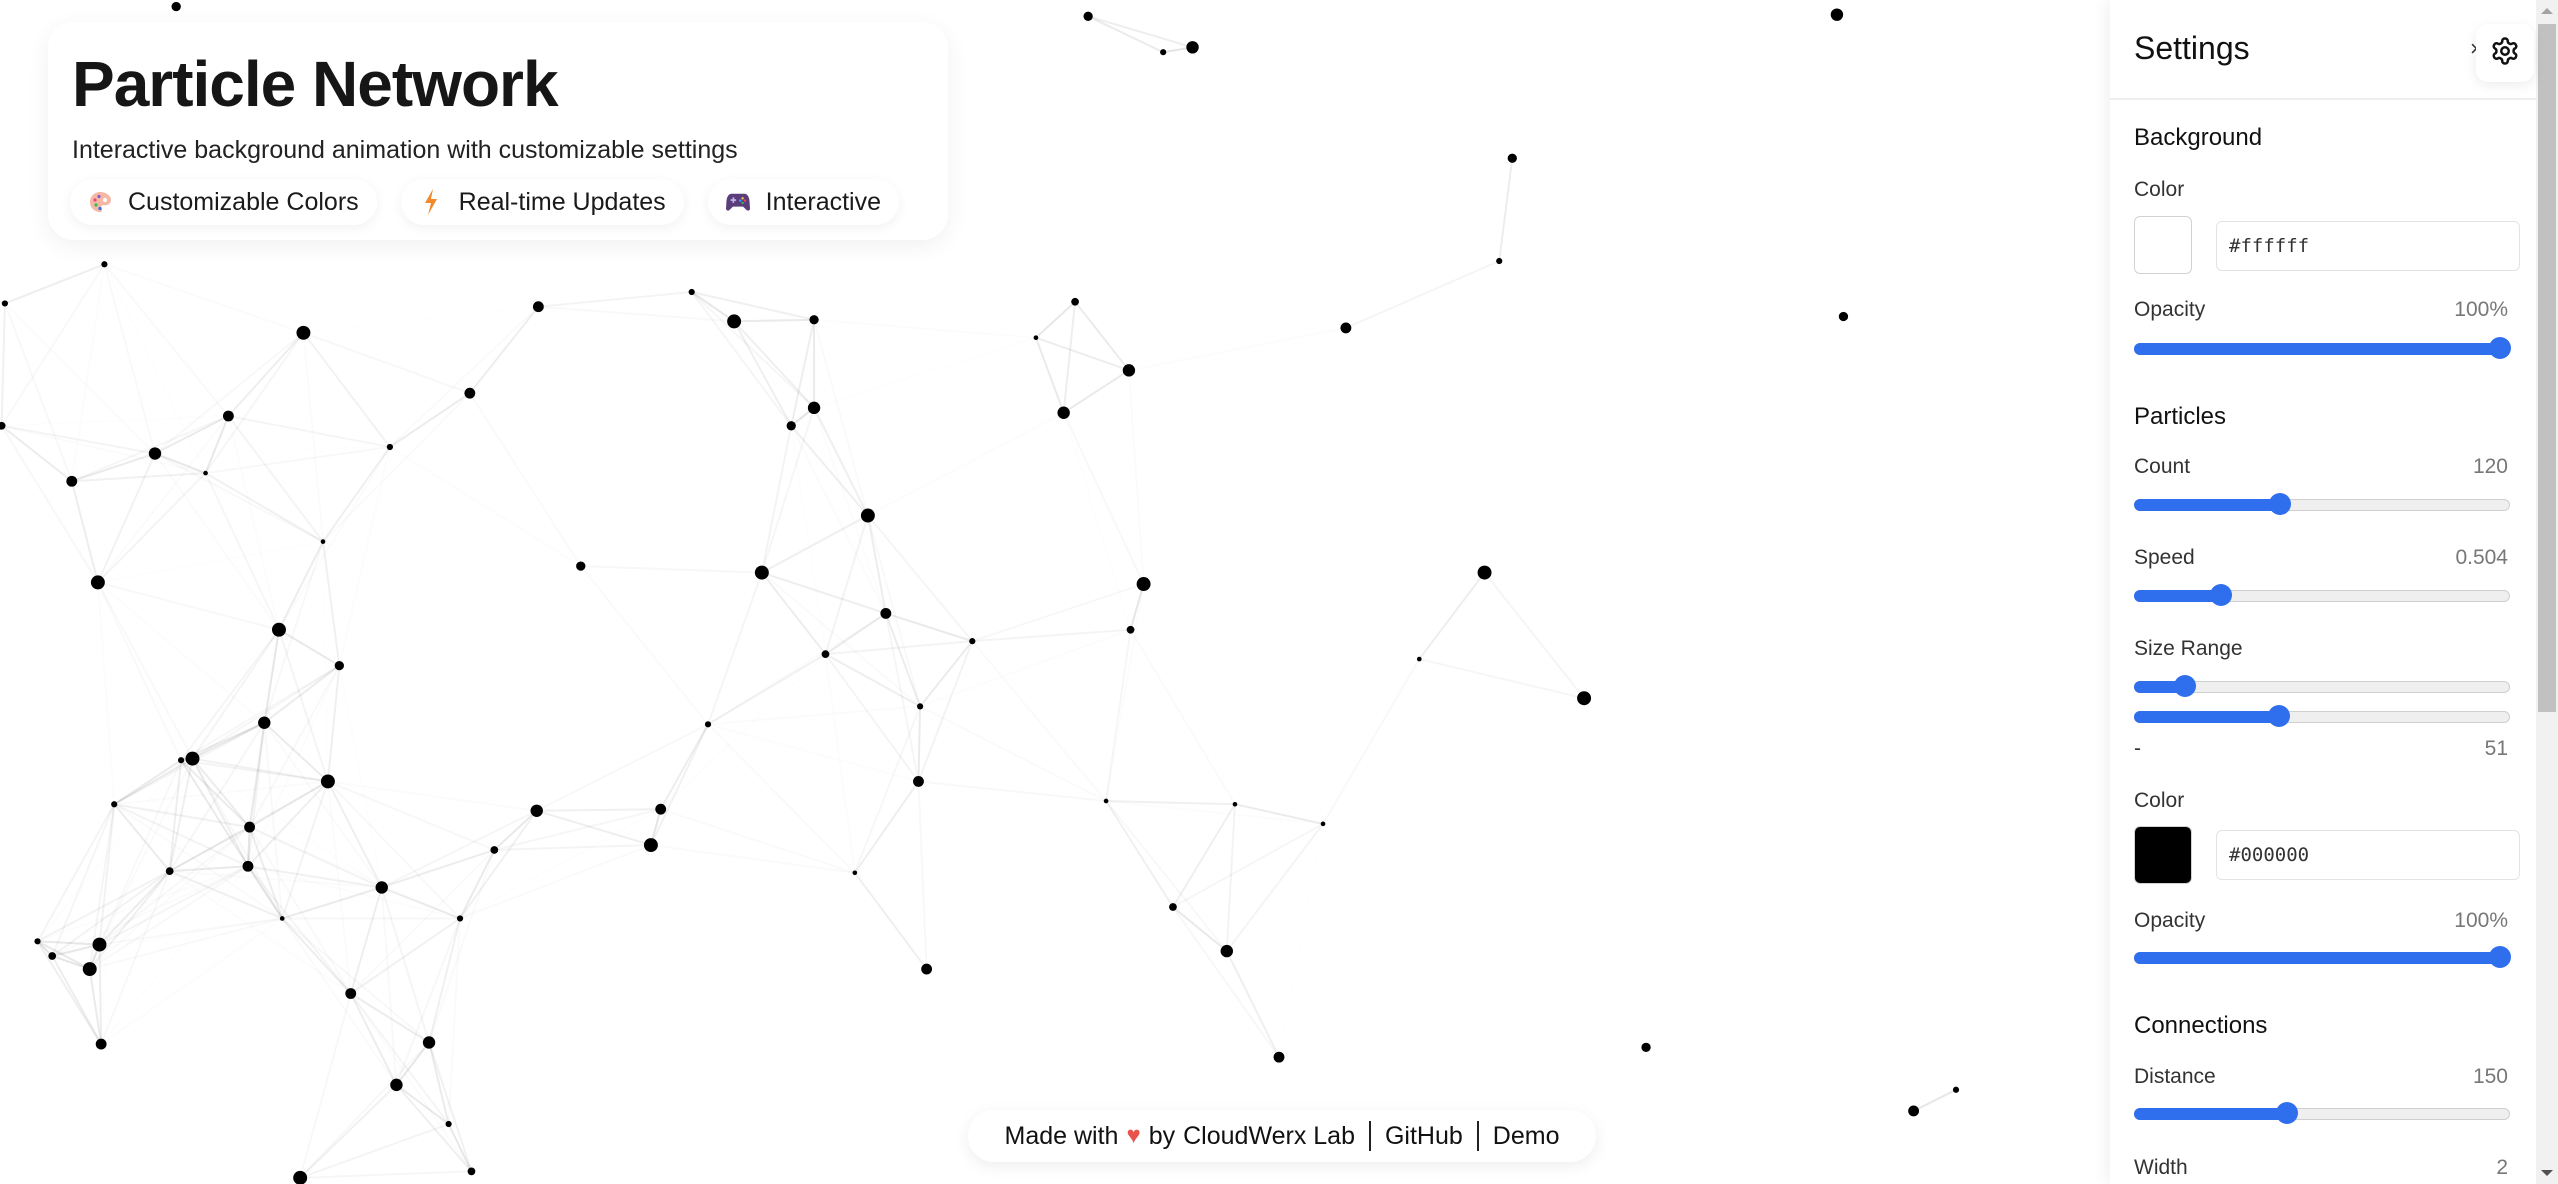 This screenshot has height=1184, width=2558. What do you see at coordinates (1424, 1136) in the screenshot?
I see `github-link: GitHub` at bounding box center [1424, 1136].